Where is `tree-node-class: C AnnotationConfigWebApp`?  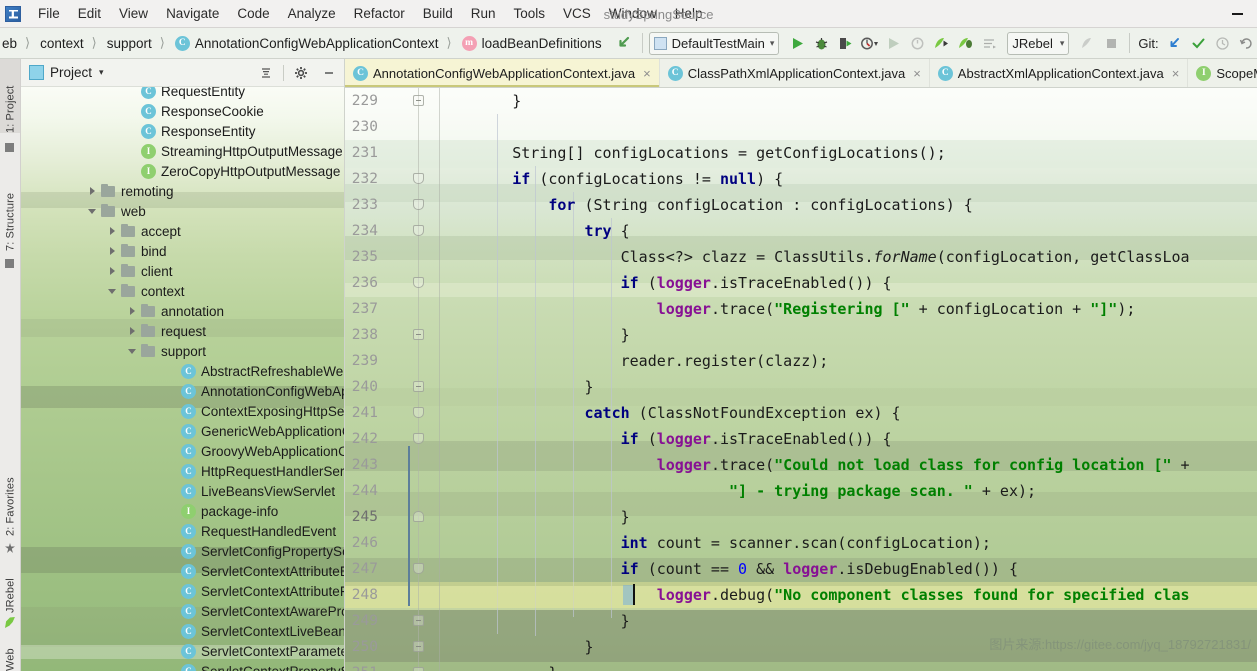 tree-node-class: C AnnotationConfigWebApp is located at coordinates (182, 391).